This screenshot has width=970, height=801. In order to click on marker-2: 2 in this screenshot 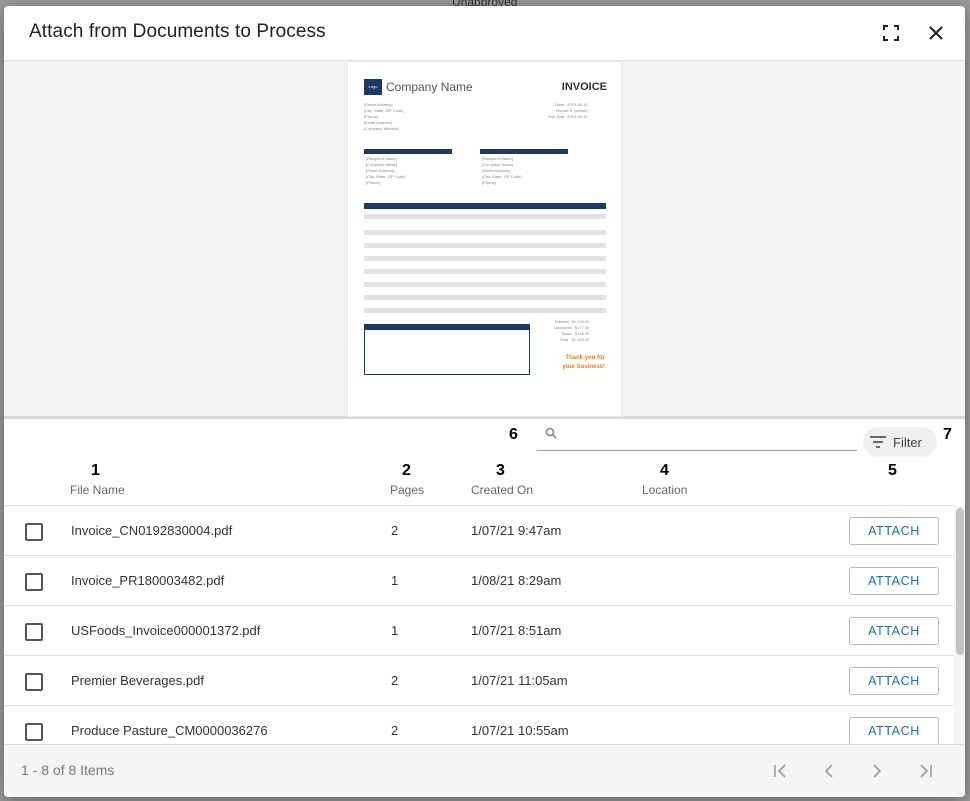, I will do `click(406, 470)`.